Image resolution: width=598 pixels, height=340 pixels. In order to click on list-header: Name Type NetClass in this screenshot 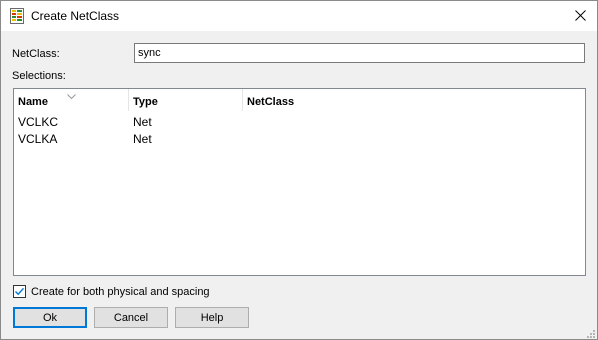, I will do `click(299, 100)`.